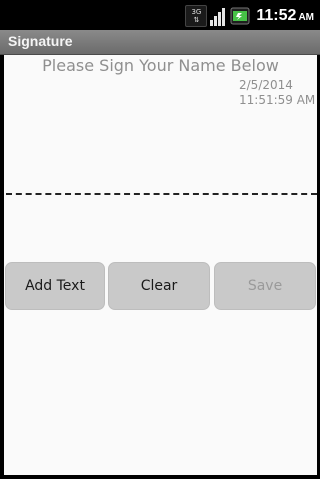  What do you see at coordinates (160, 65) in the screenshot?
I see `signature-heading: Please Sign Your Name Below` at bounding box center [160, 65].